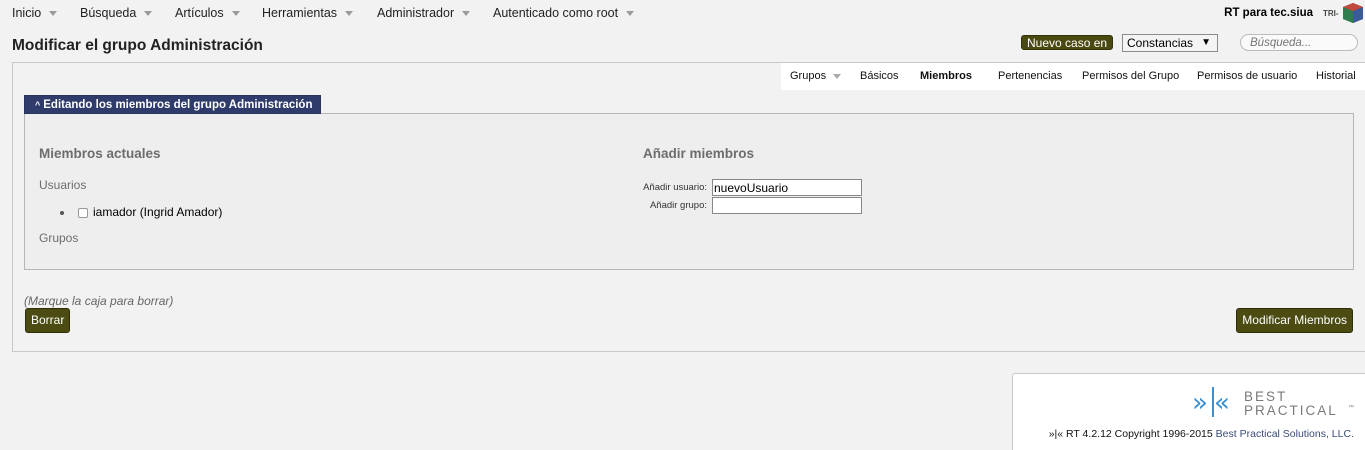 This screenshot has height=450, width=1365. Describe the element at coordinates (300, 13) in the screenshot. I see `menu-label: Herramientas` at that location.